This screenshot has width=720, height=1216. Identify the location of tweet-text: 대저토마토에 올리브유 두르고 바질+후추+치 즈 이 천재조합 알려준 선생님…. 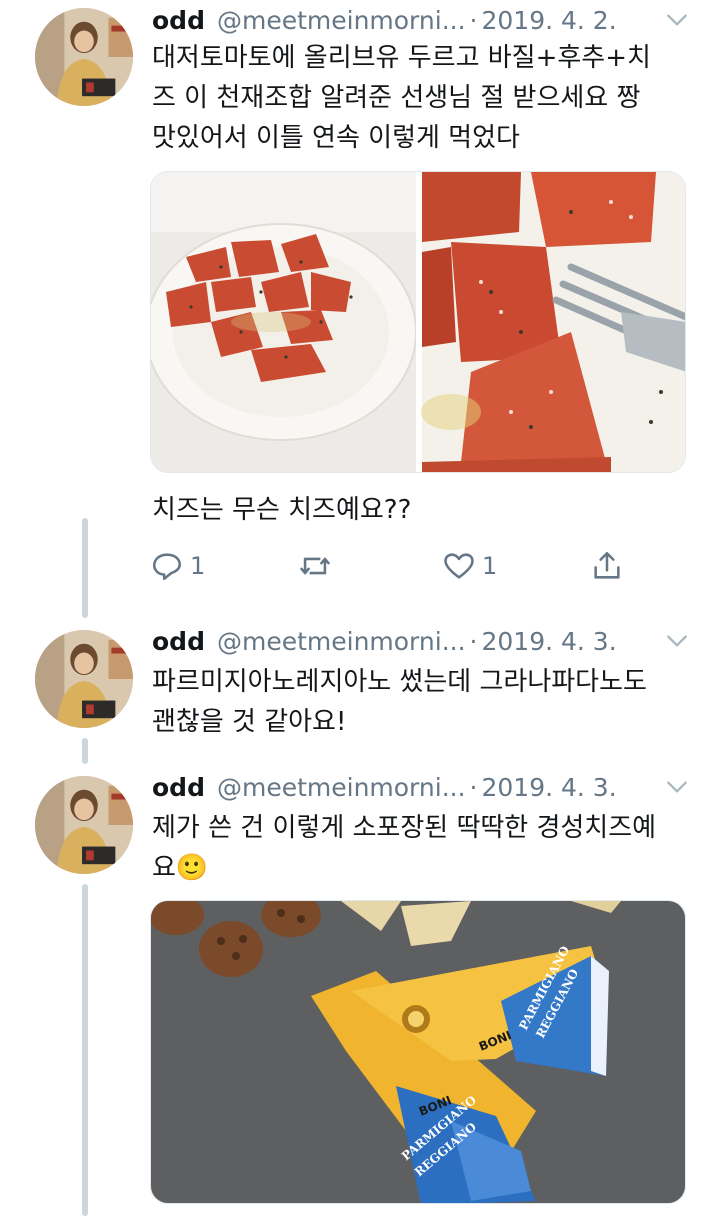
(401, 98).